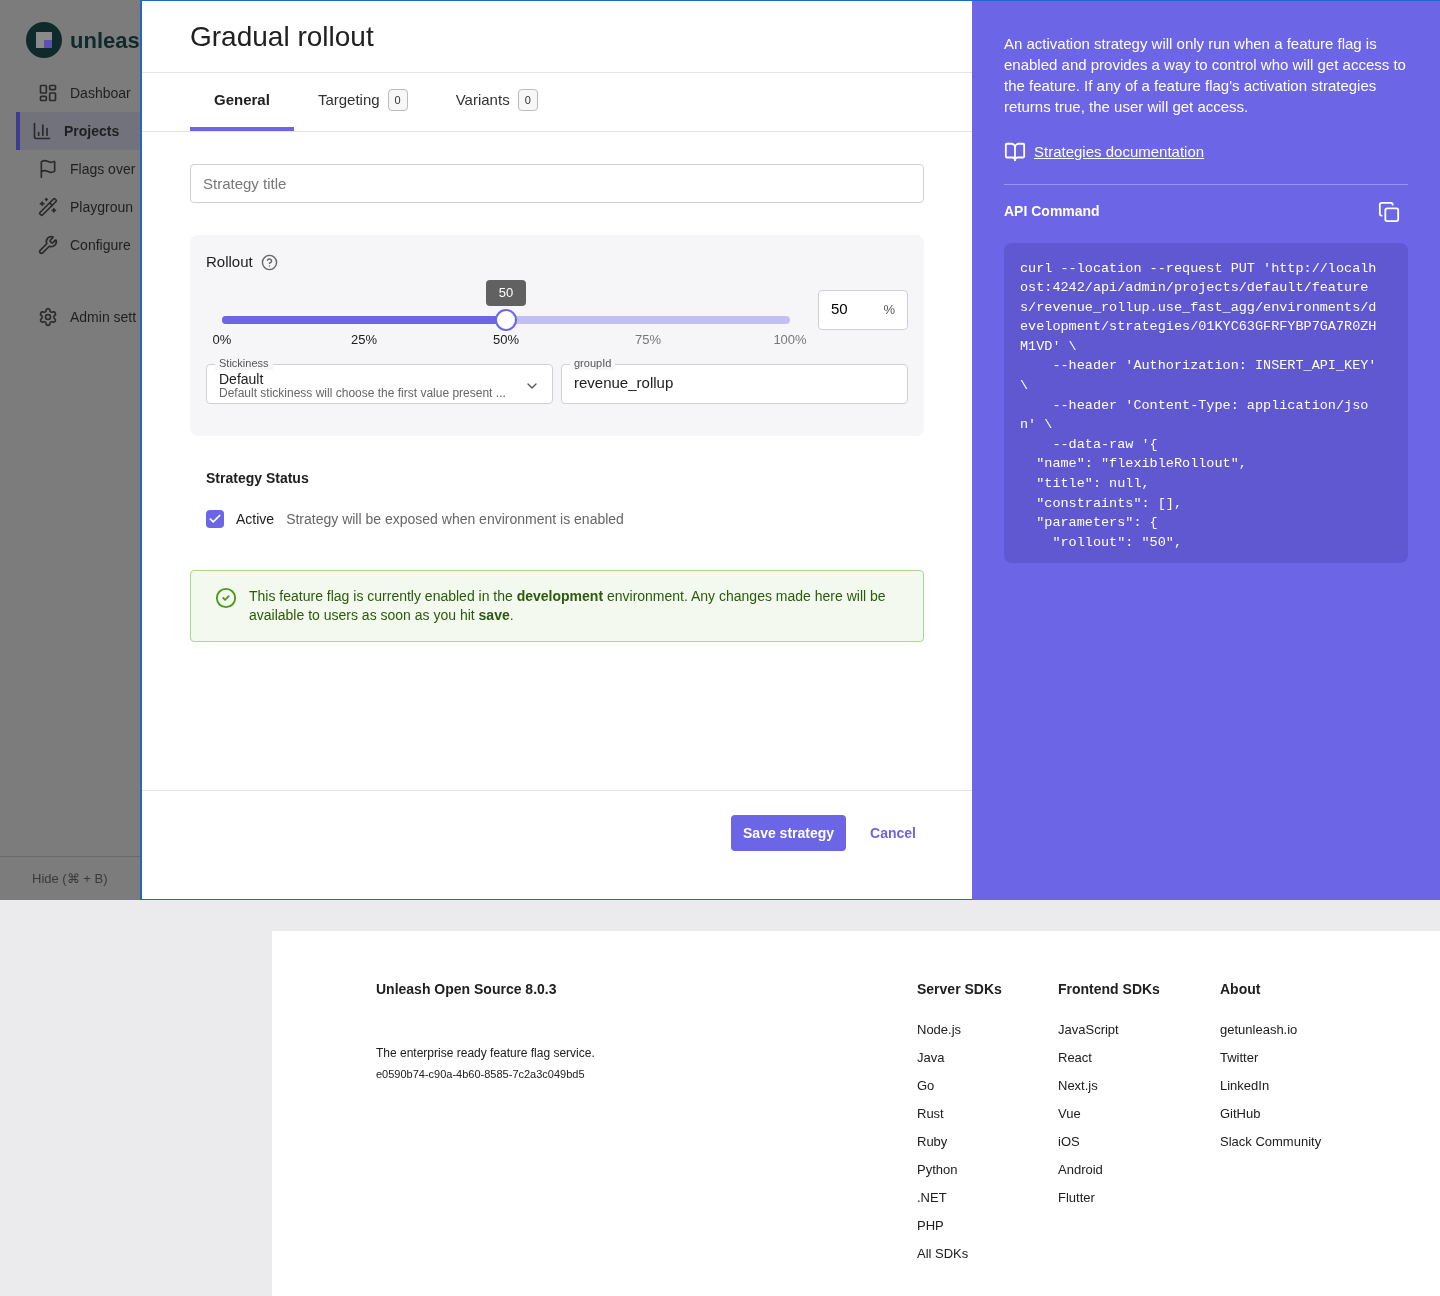  I want to click on strategy-title-field: Strategy title, so click(557, 183).